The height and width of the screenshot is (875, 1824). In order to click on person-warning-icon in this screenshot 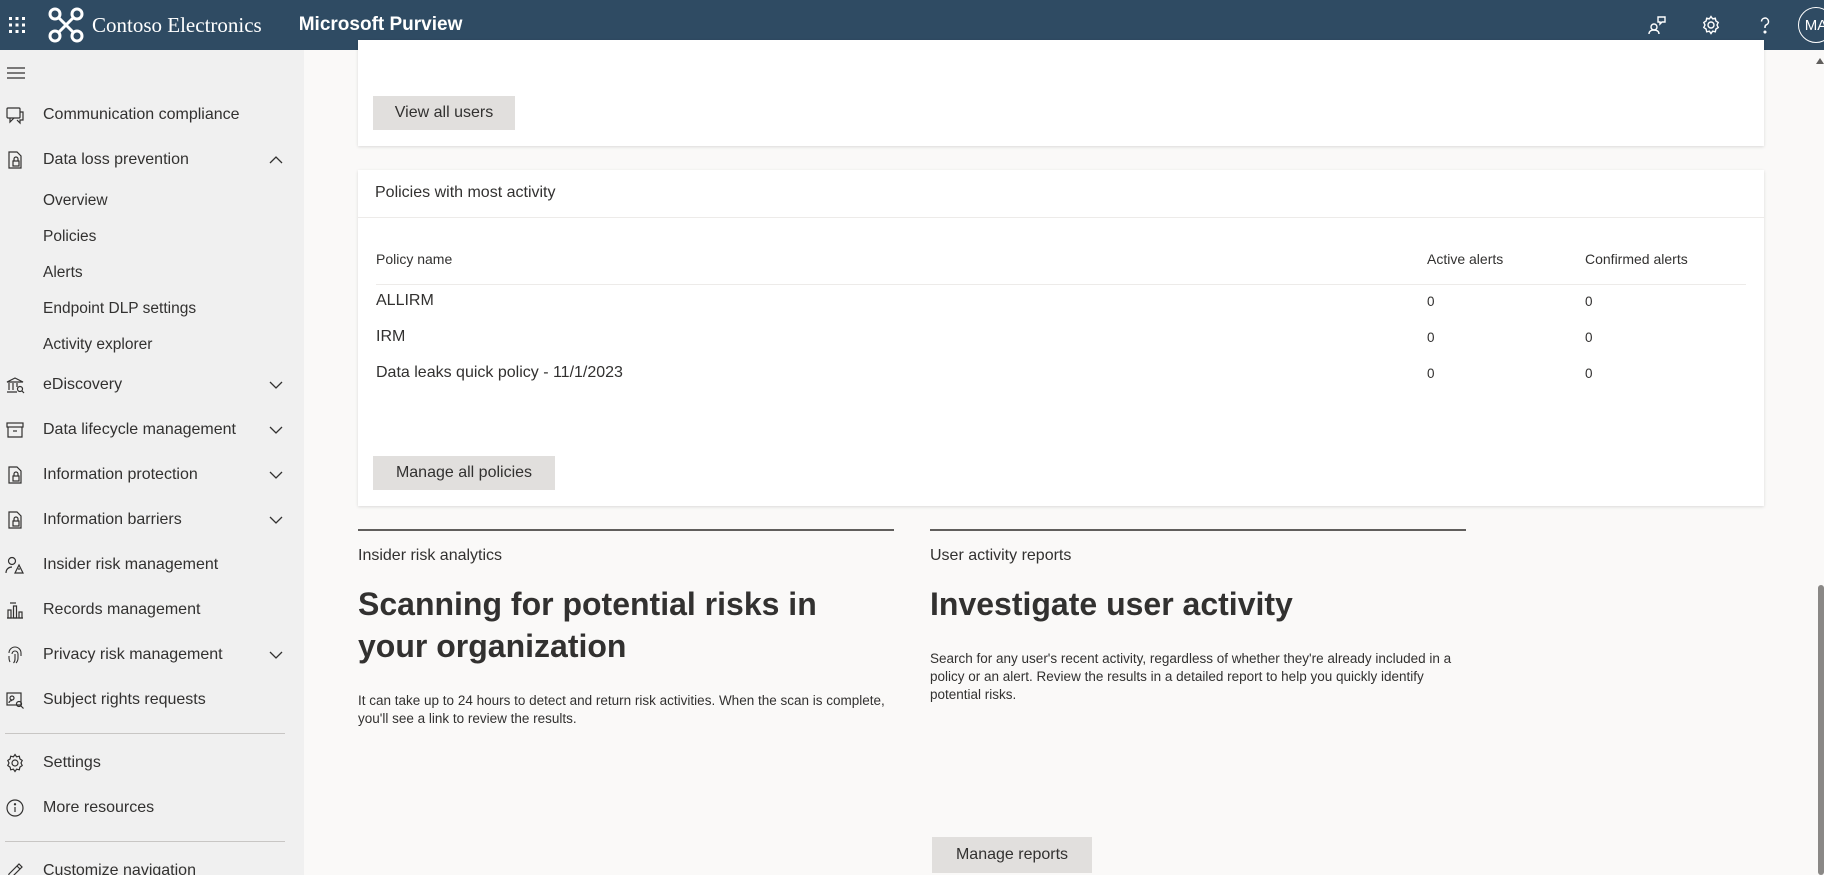, I will do `click(15, 565)`.